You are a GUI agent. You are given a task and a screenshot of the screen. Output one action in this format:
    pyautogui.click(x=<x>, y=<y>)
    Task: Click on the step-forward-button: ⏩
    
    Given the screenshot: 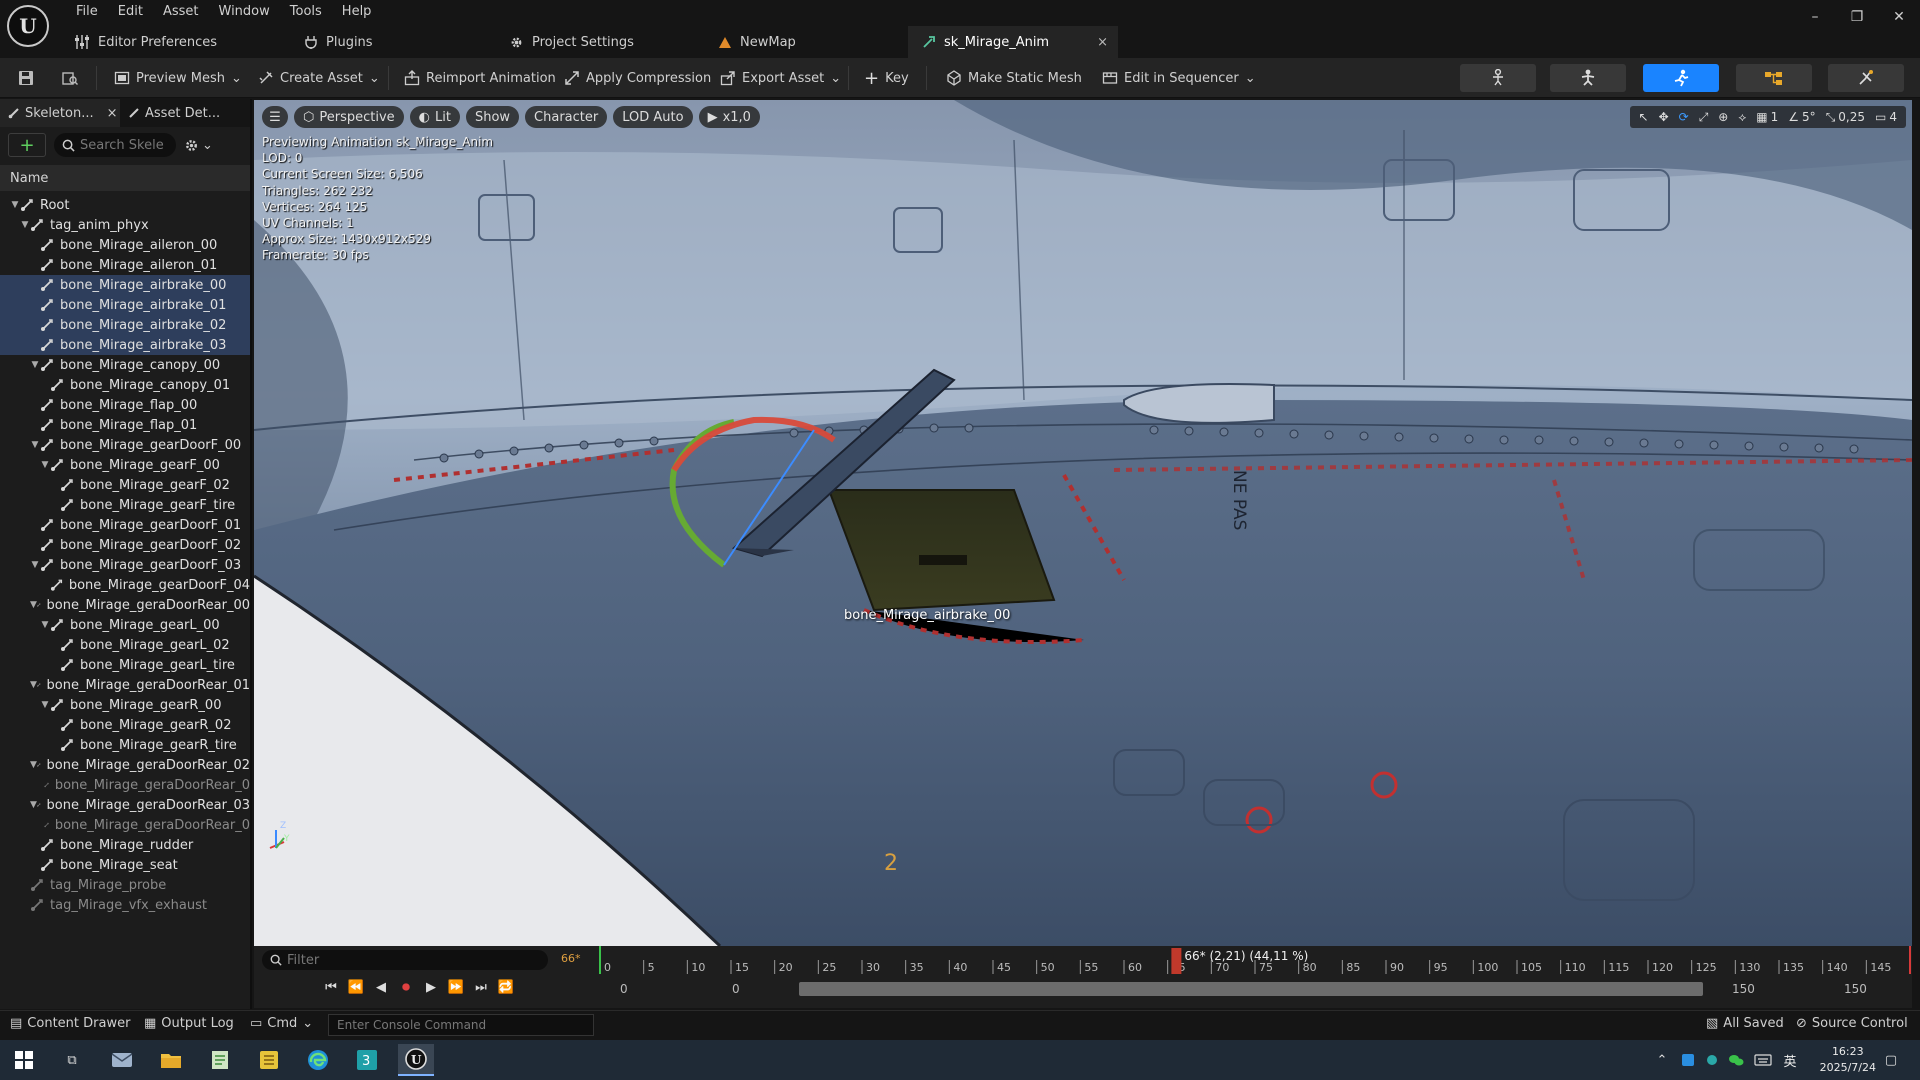 What is the action you would take?
    pyautogui.click(x=456, y=987)
    